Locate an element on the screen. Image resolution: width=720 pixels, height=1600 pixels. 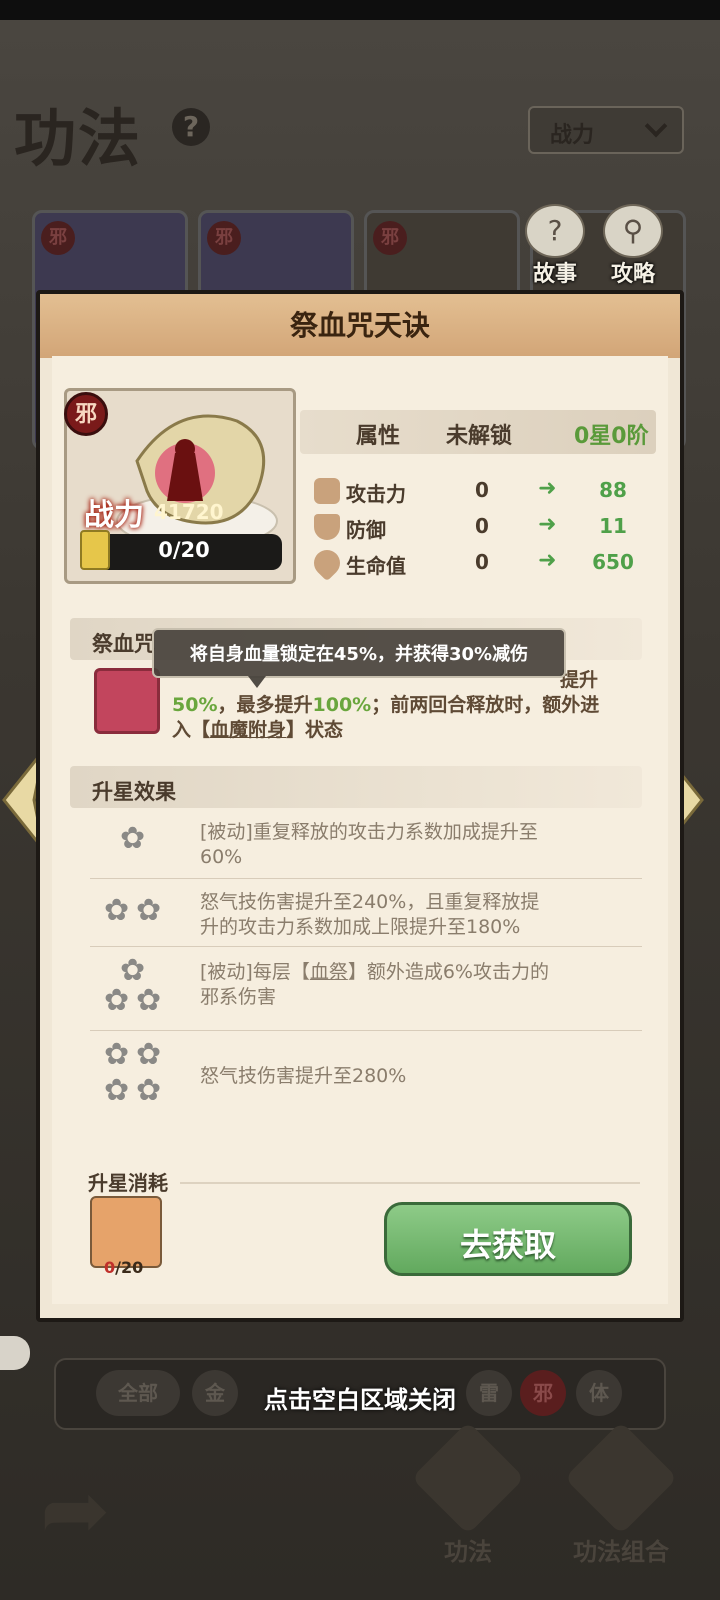
skill-description: 提升 50%，最多提升100%；前两回合释放时，额外进 入【血魔附身】状态 is located at coordinates (407, 705).